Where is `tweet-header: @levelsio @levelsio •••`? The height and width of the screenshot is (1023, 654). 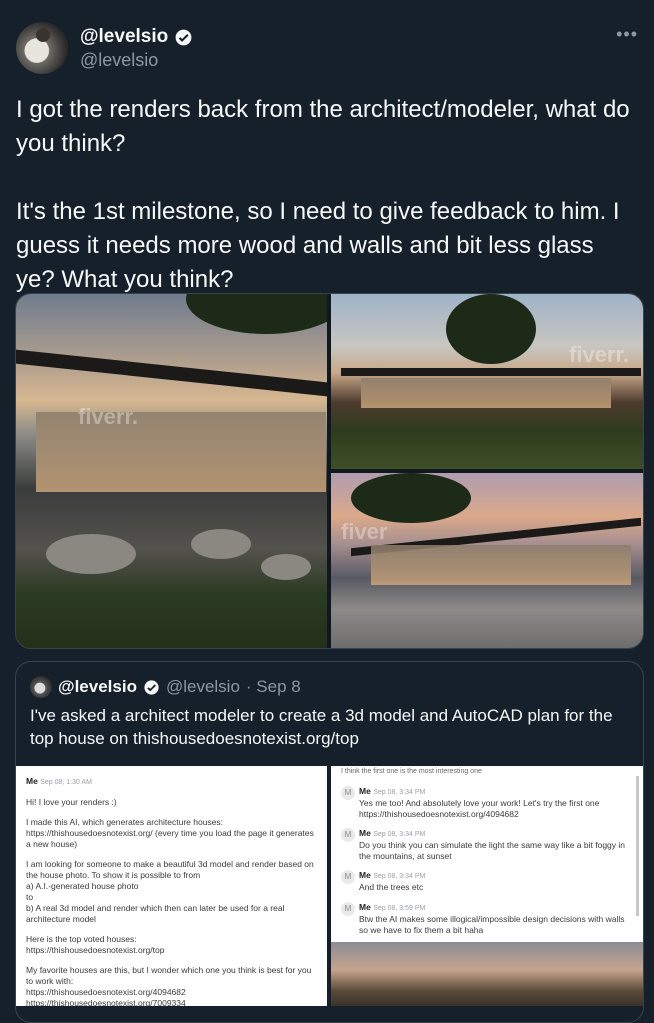
tweet-header: @levelsio @levelsio ••• is located at coordinates (327, 50).